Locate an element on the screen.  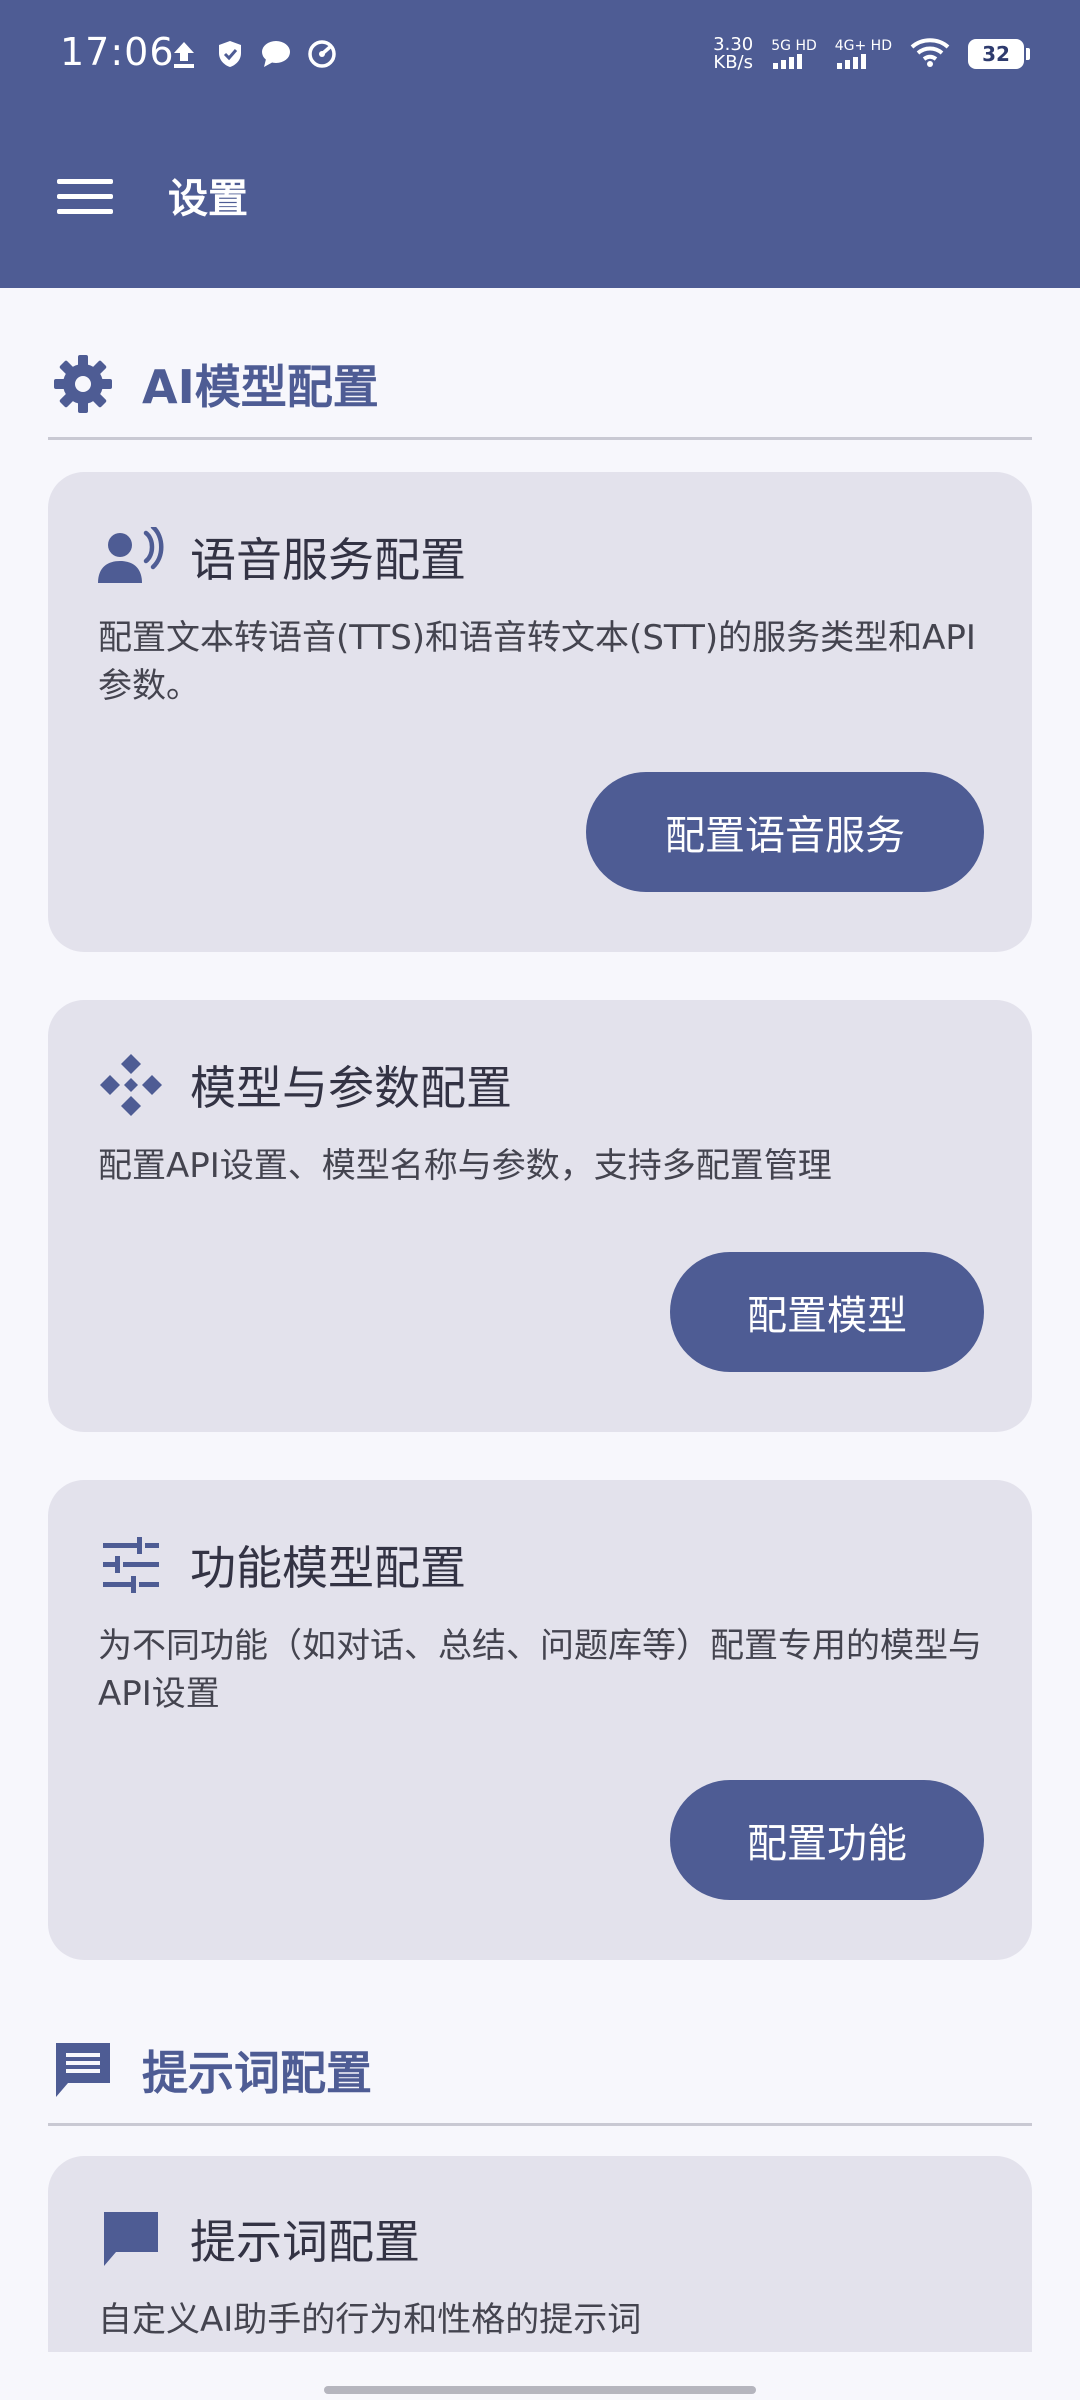
section-title: 提示词配置 is located at coordinates (257, 2072).